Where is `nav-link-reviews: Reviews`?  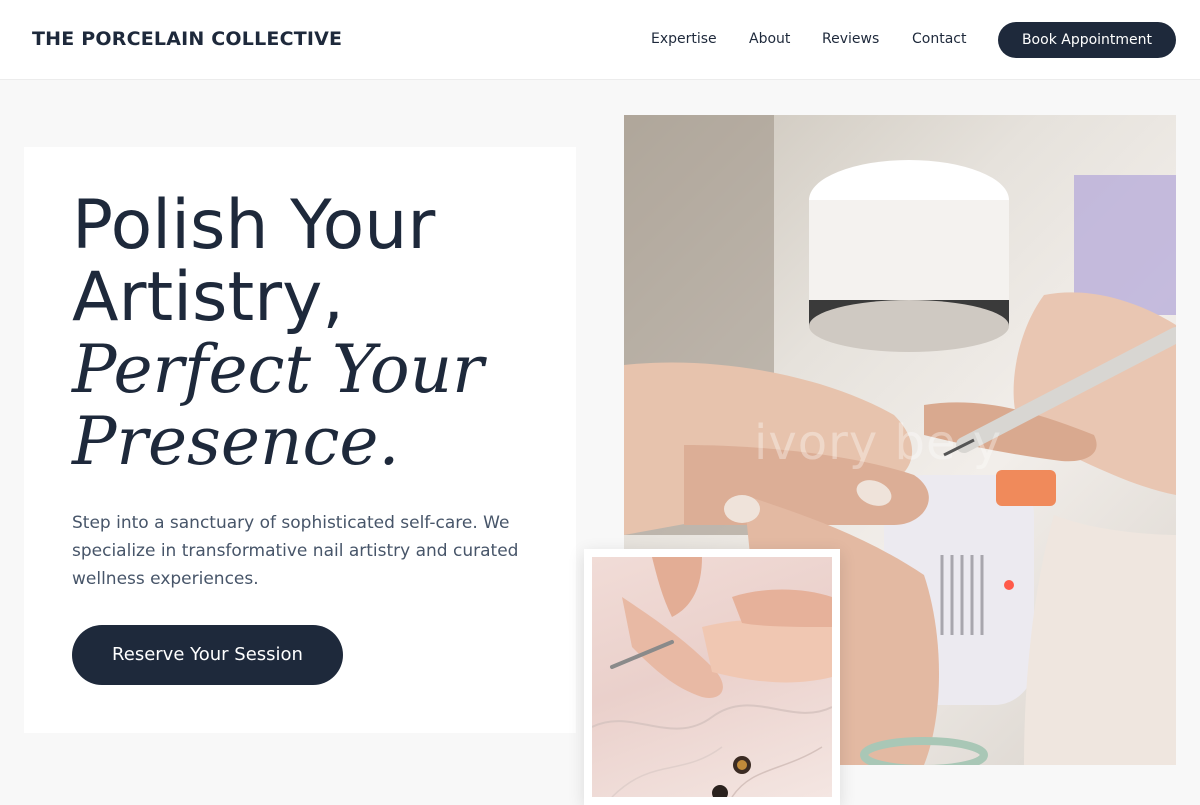
nav-link-reviews: Reviews is located at coordinates (850, 39).